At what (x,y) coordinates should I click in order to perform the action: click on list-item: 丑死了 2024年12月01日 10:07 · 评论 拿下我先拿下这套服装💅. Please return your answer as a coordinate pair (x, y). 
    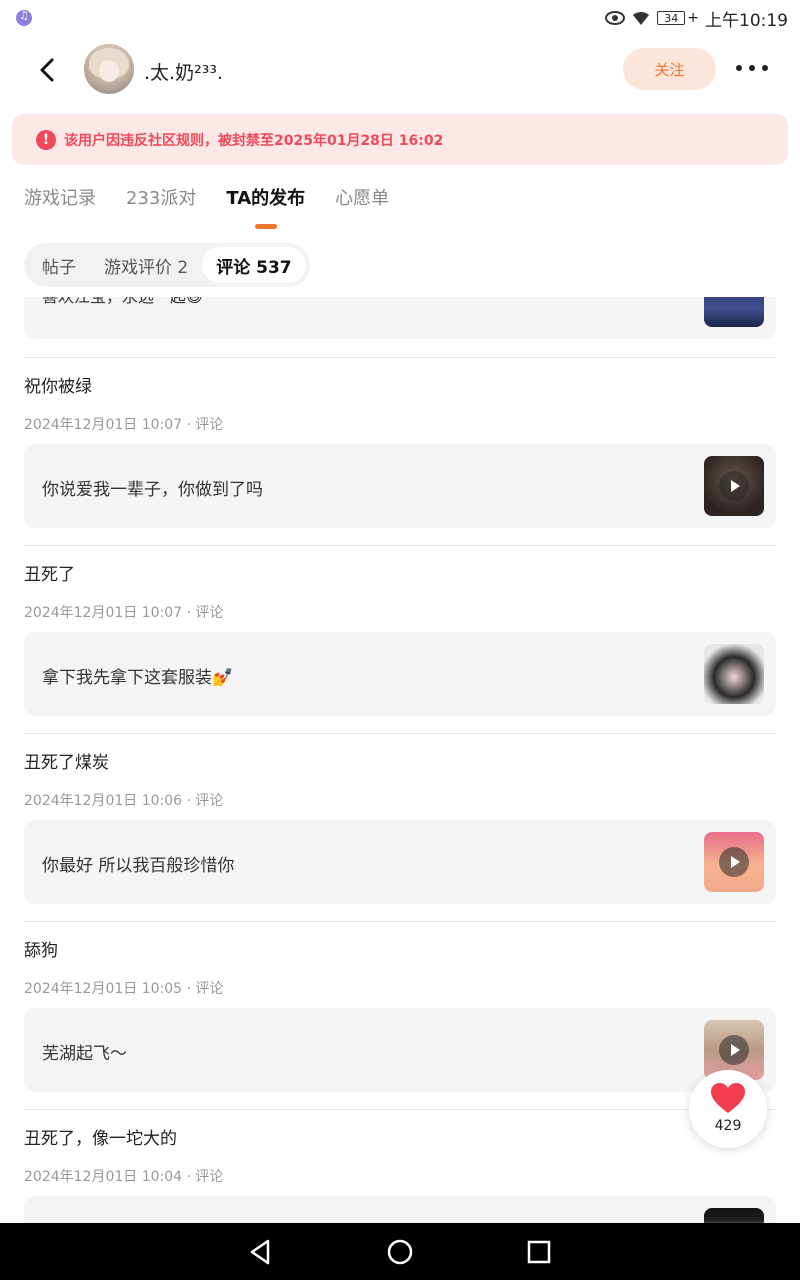
    Looking at the image, I should click on (400, 640).